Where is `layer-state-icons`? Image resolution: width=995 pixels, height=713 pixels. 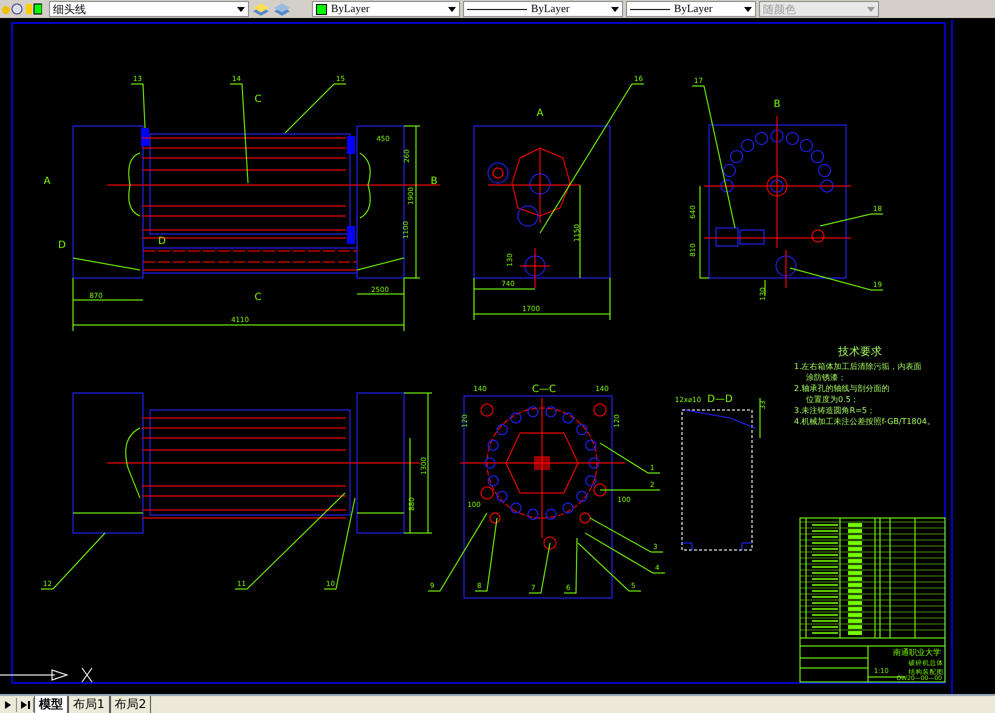
layer-state-icons is located at coordinates (22, 9).